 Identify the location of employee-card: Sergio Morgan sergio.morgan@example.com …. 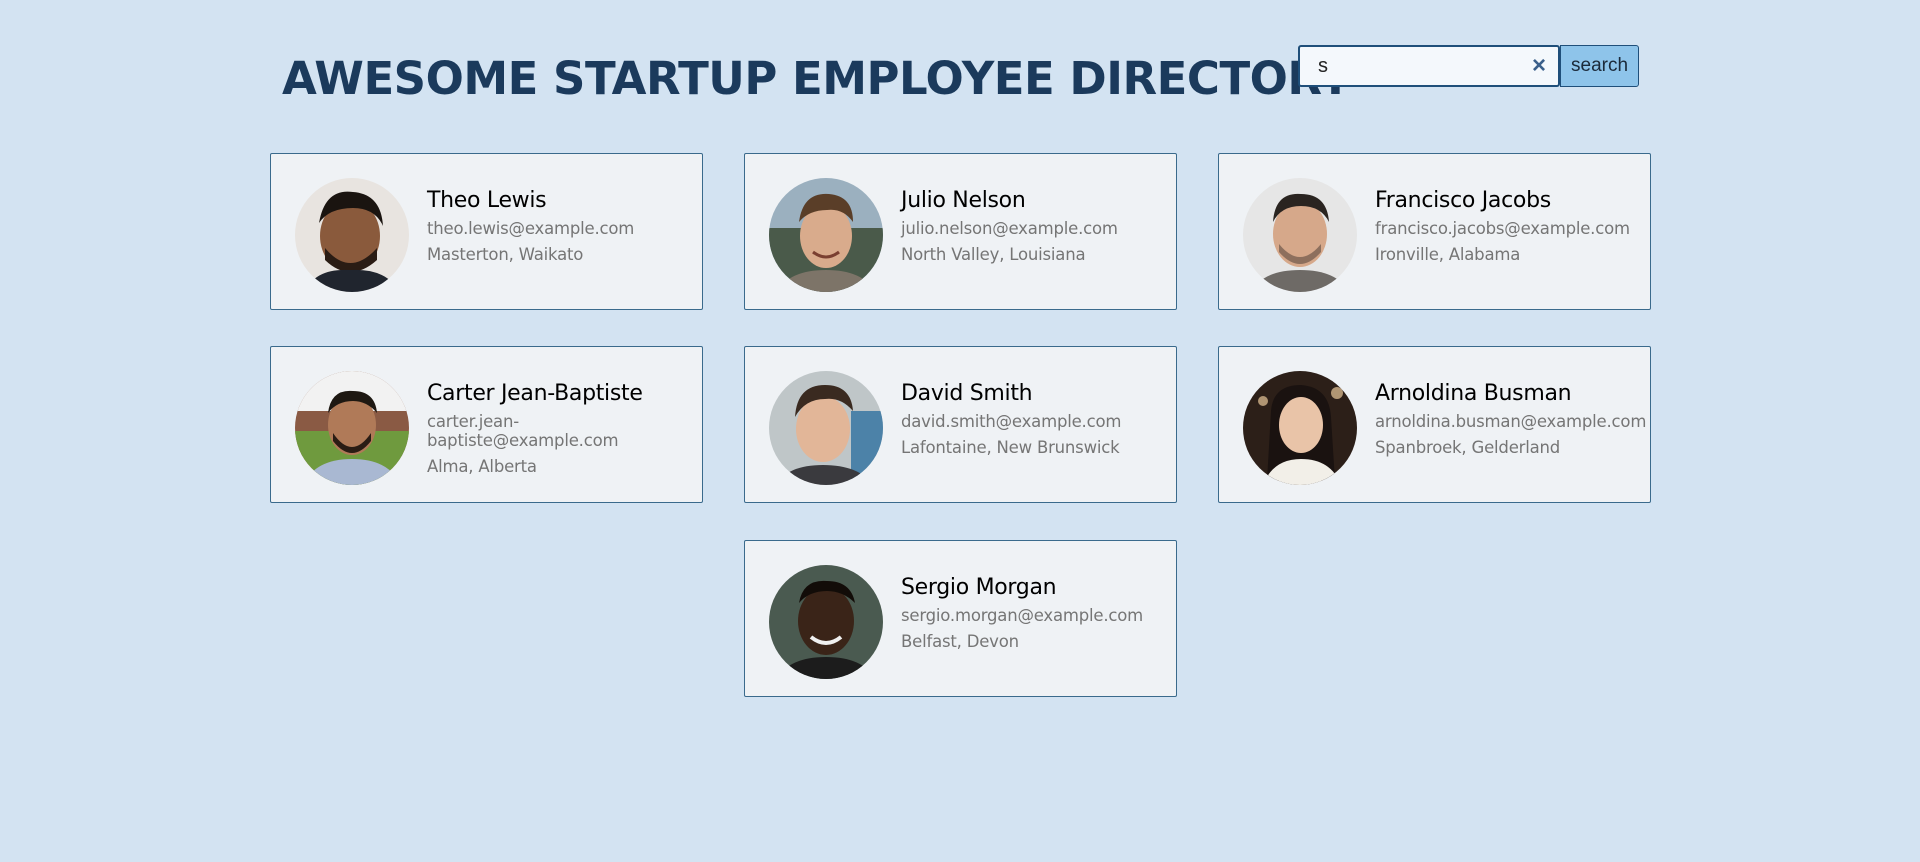
(960, 618).